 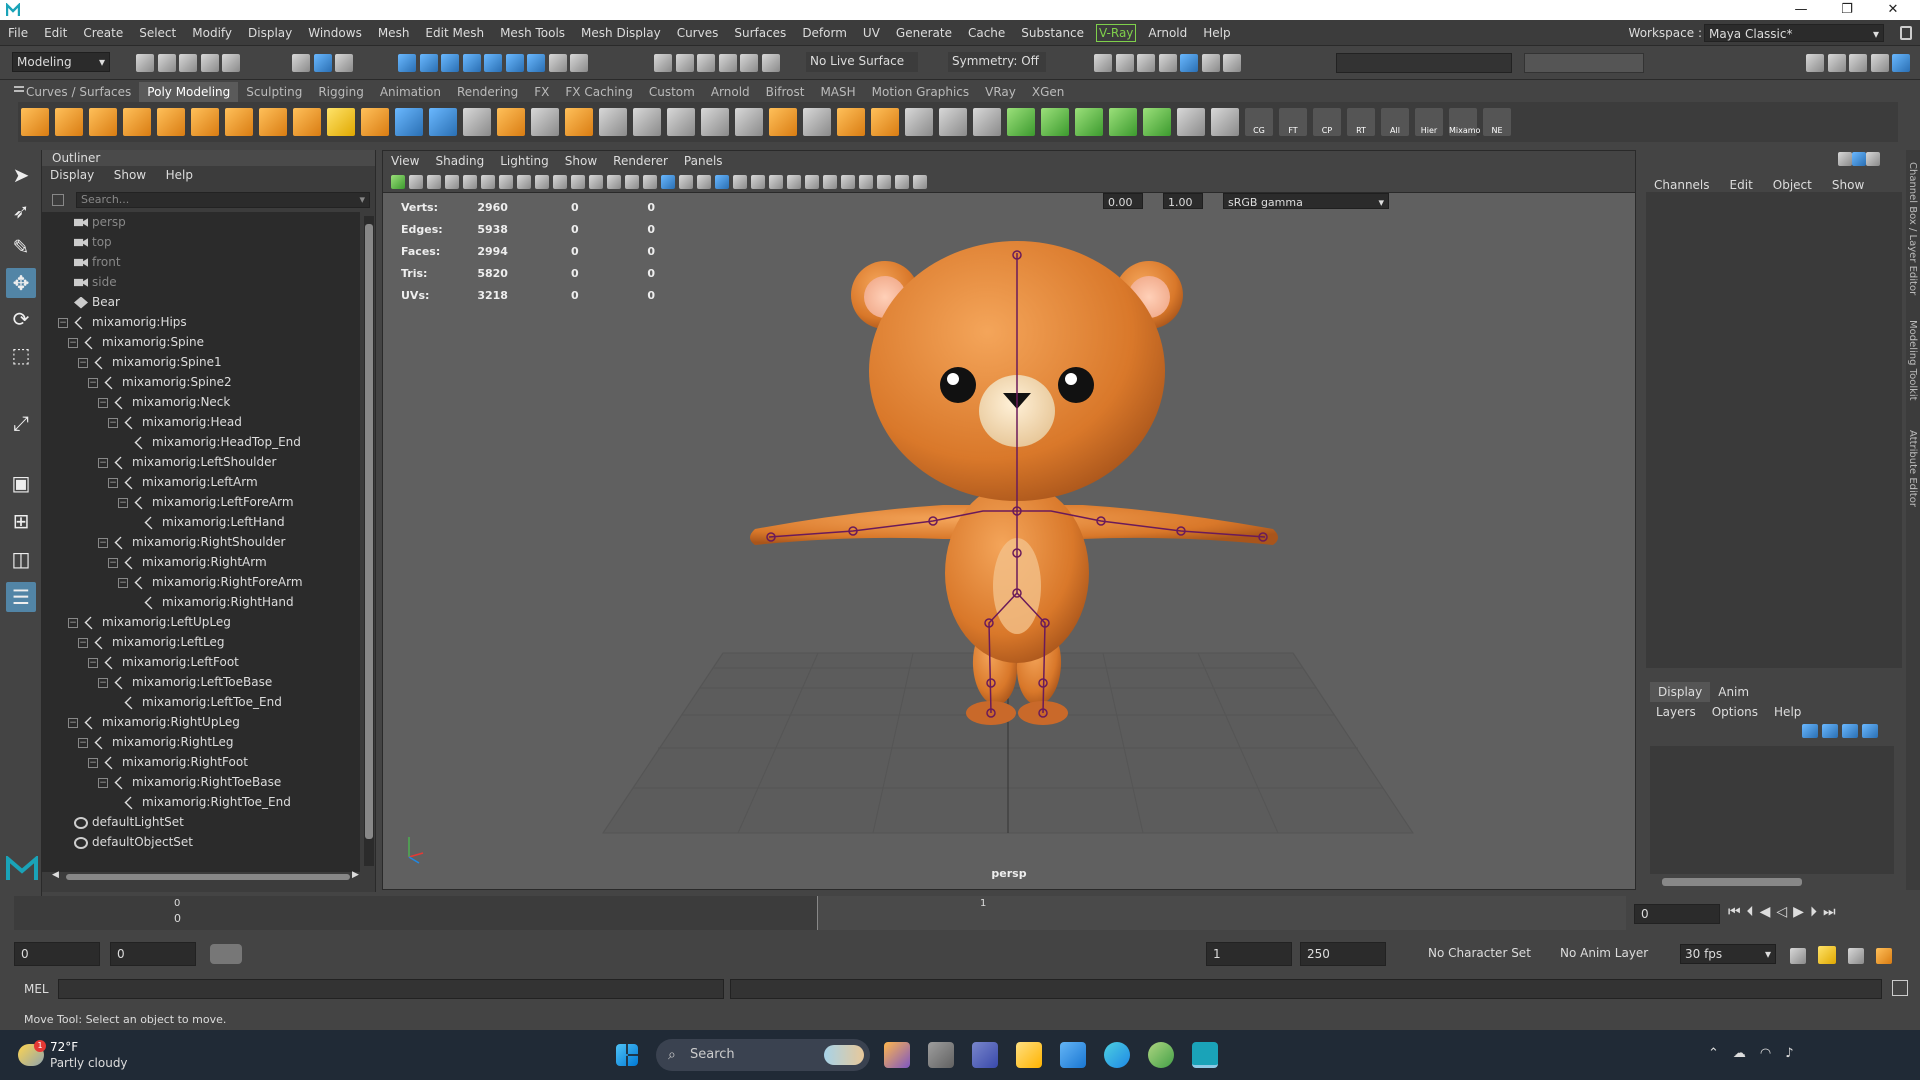 What do you see at coordinates (1167, 33) in the screenshot?
I see `menu-arnold: Arnold` at bounding box center [1167, 33].